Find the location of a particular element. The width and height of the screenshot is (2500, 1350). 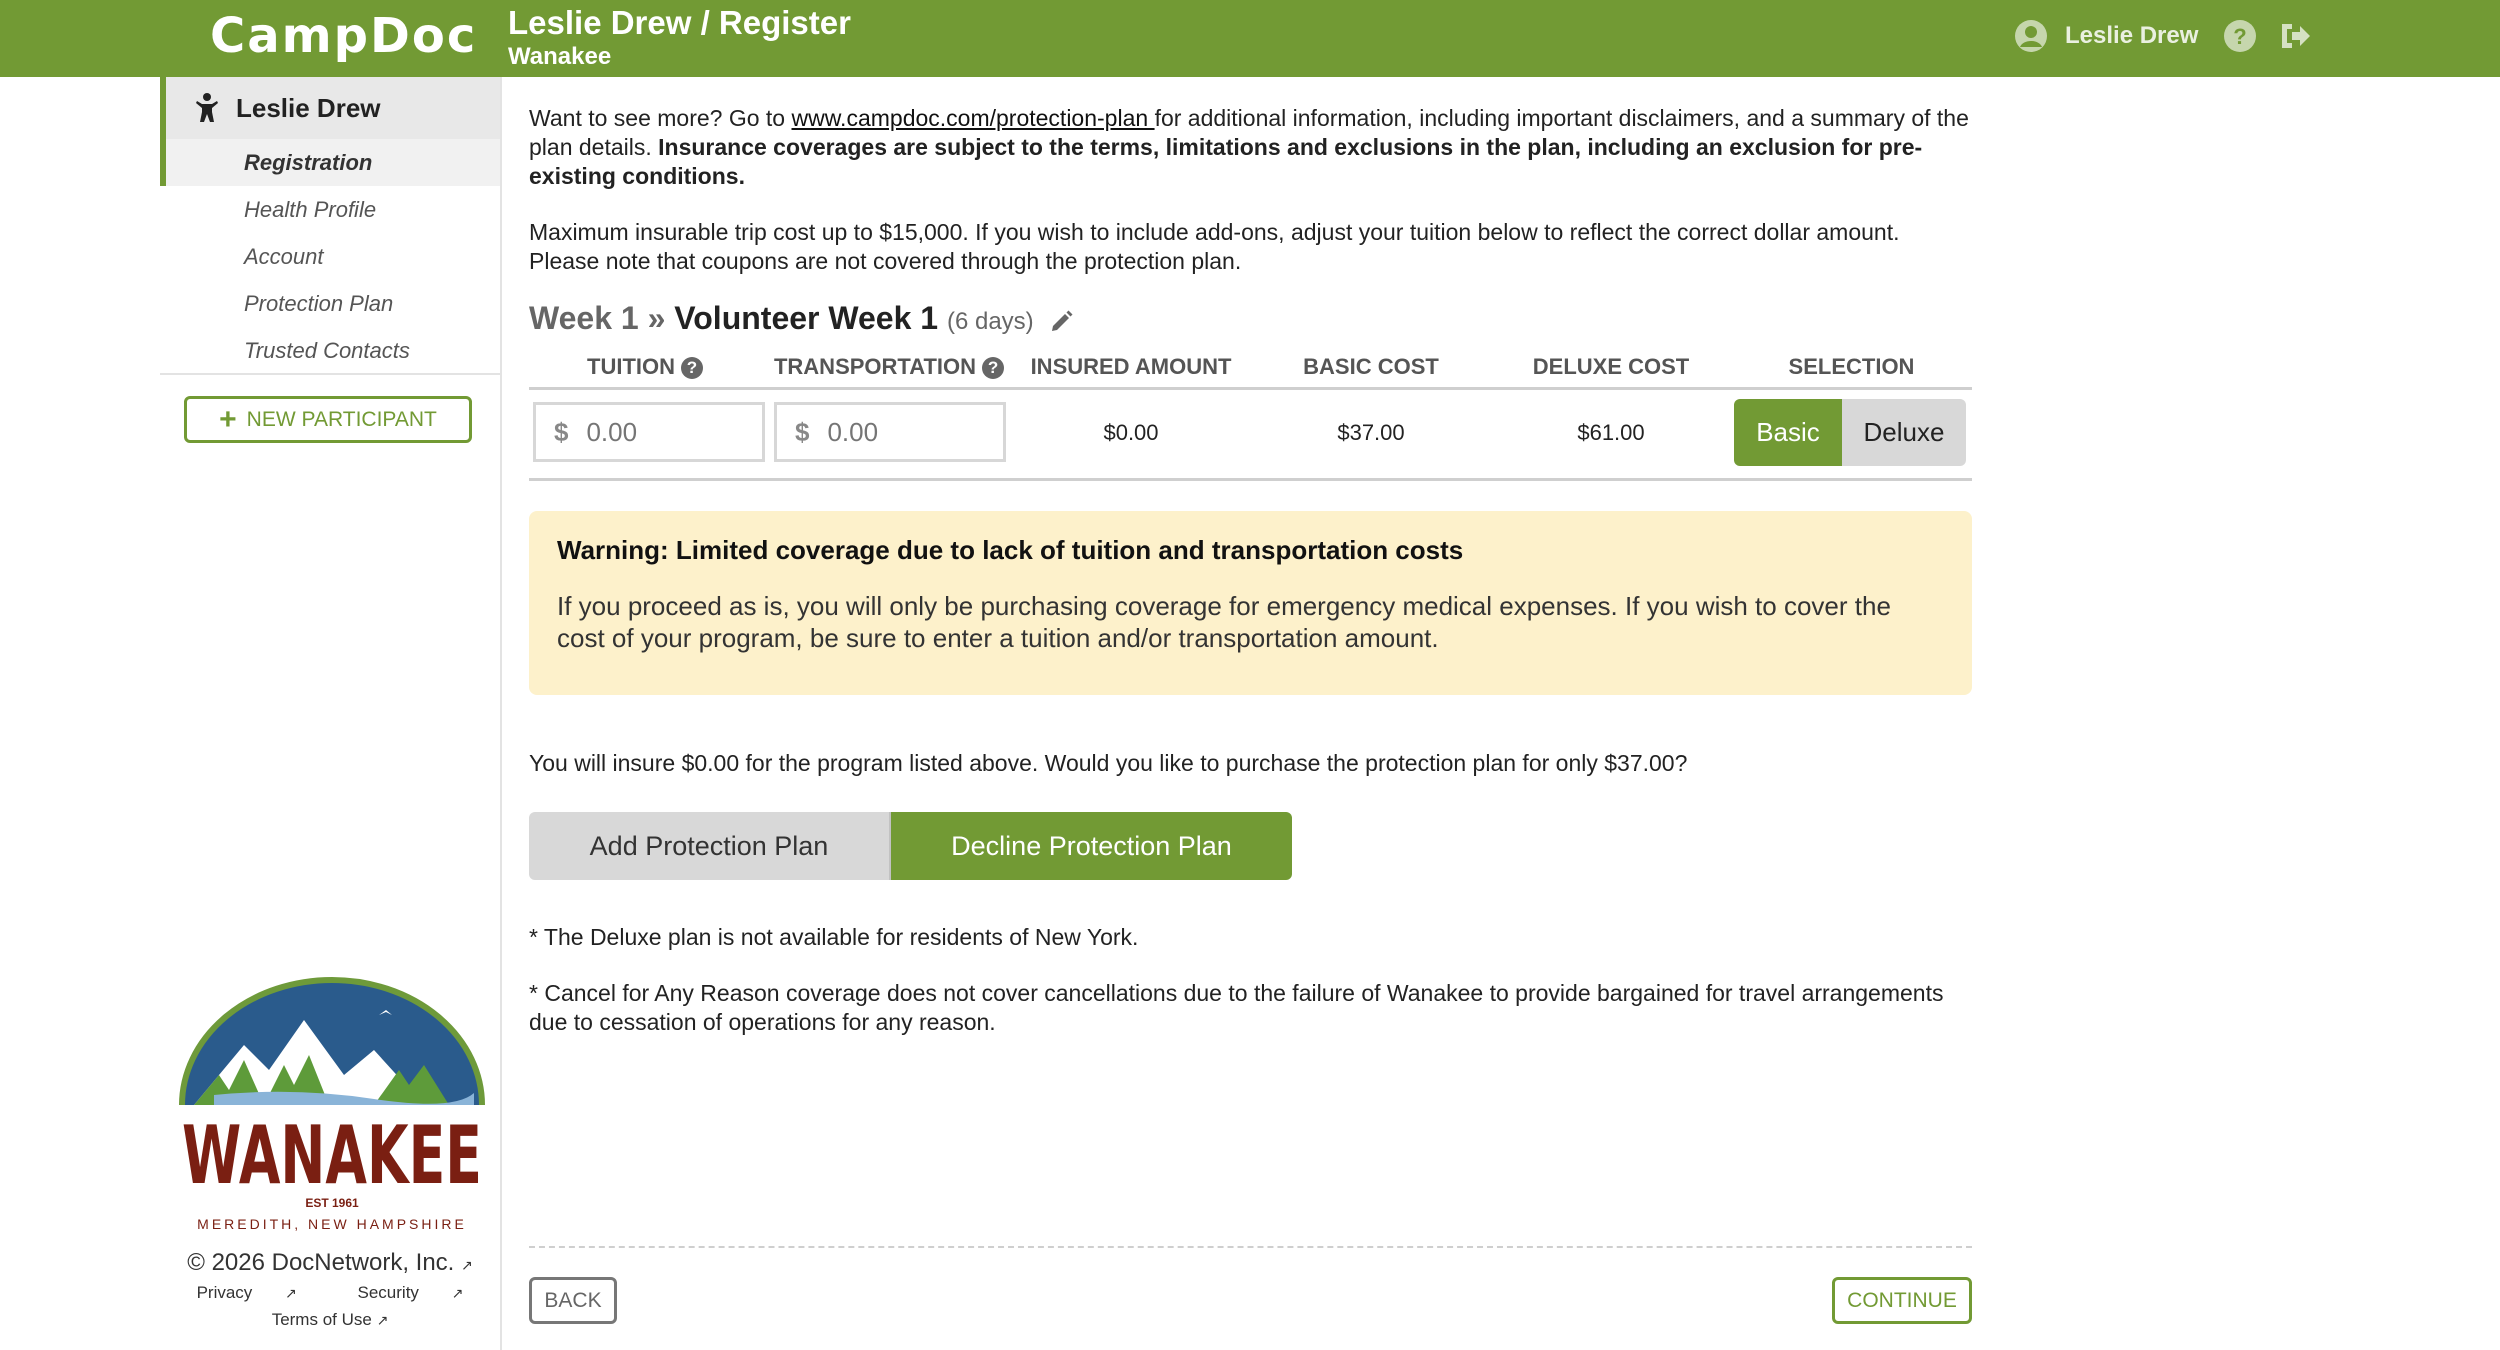

week-title: Week 1 » Volunteer Week 1 (6 days) is located at coordinates (802, 318).